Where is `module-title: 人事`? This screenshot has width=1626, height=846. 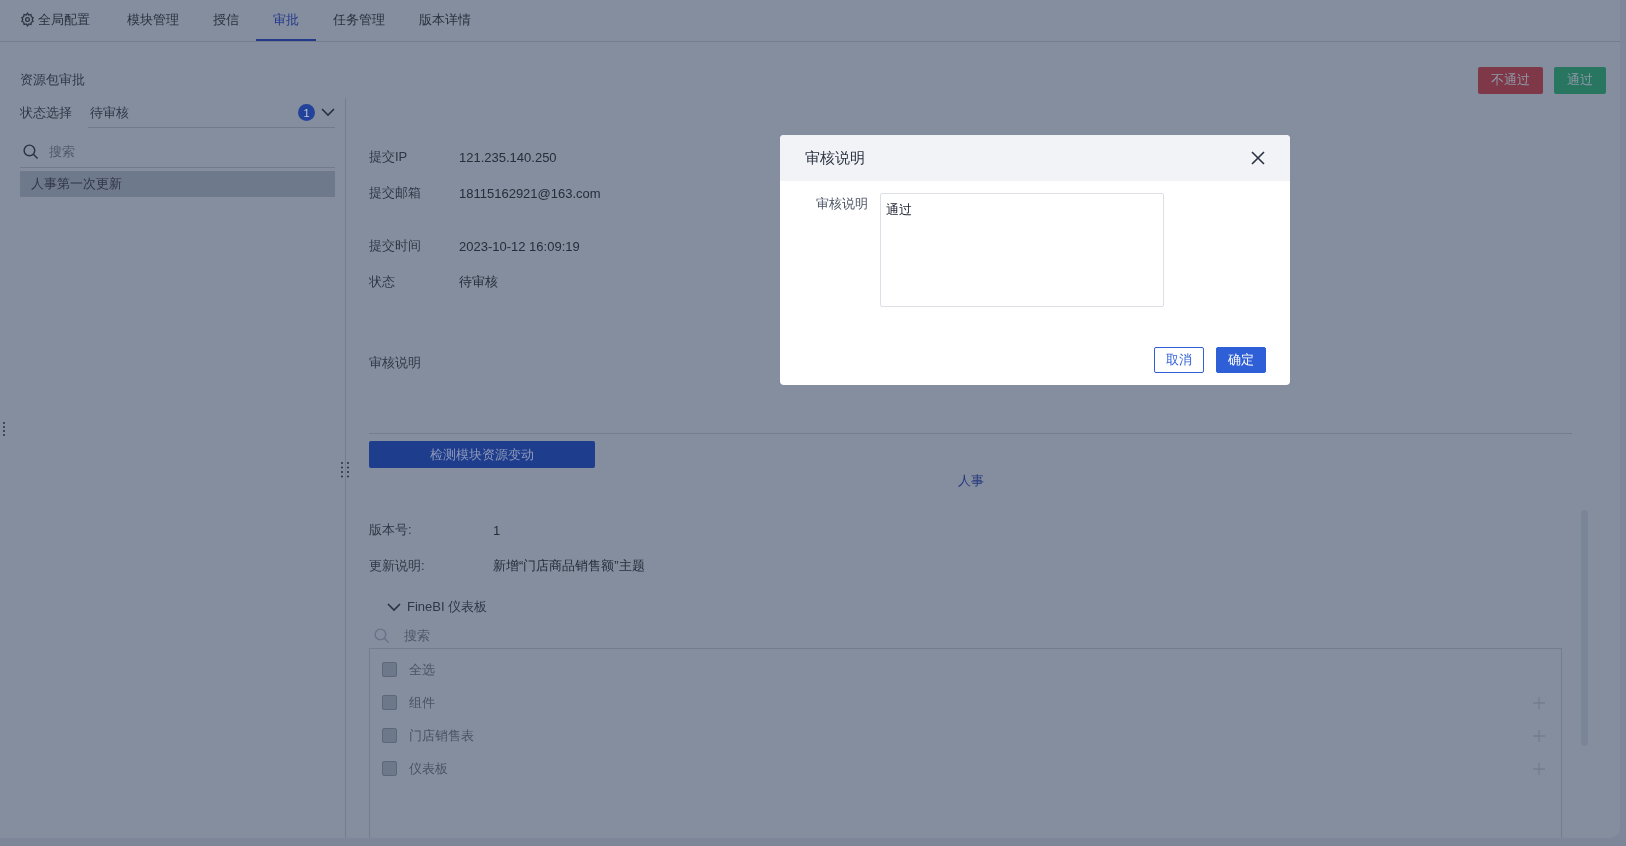 module-title: 人事 is located at coordinates (970, 481).